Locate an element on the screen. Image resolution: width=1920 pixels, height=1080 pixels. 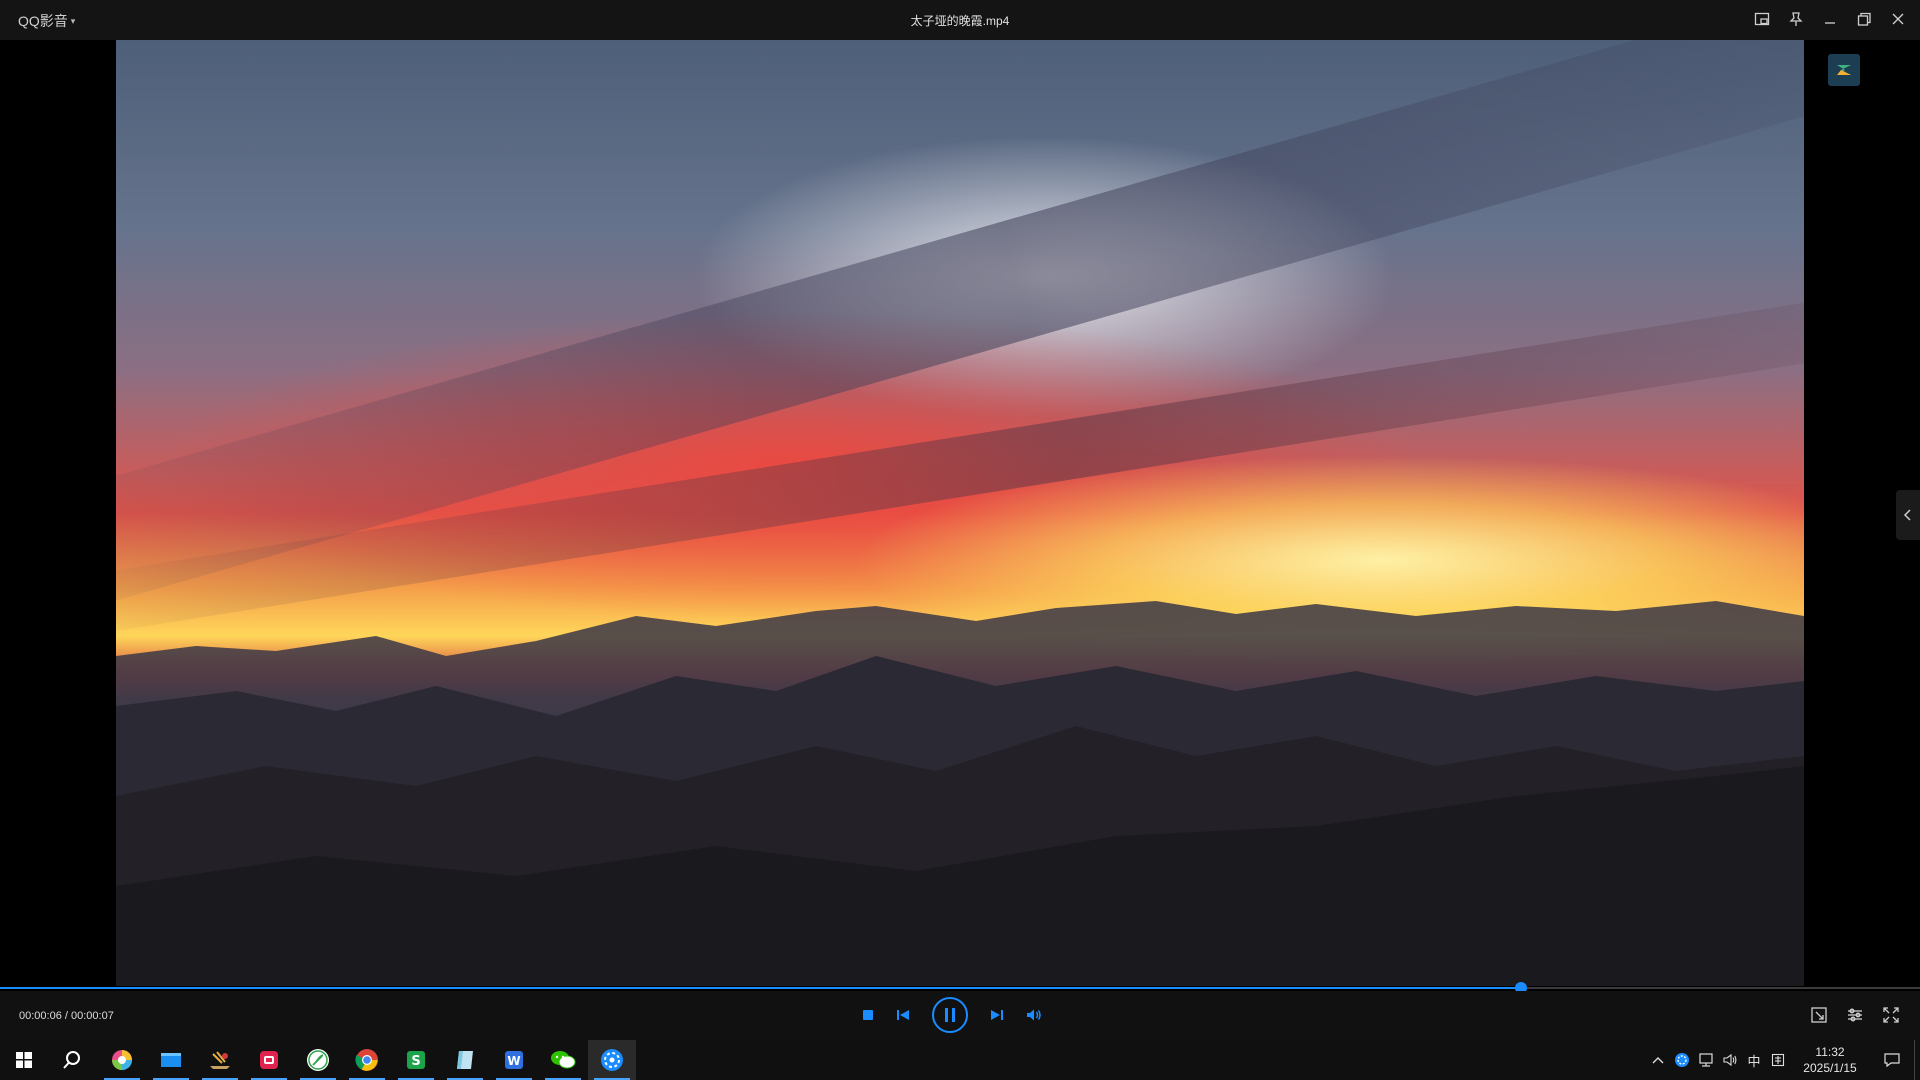
title-bar: QQ影音 ▾ 太子垭的晚霞.mp4 is located at coordinates (960, 20).